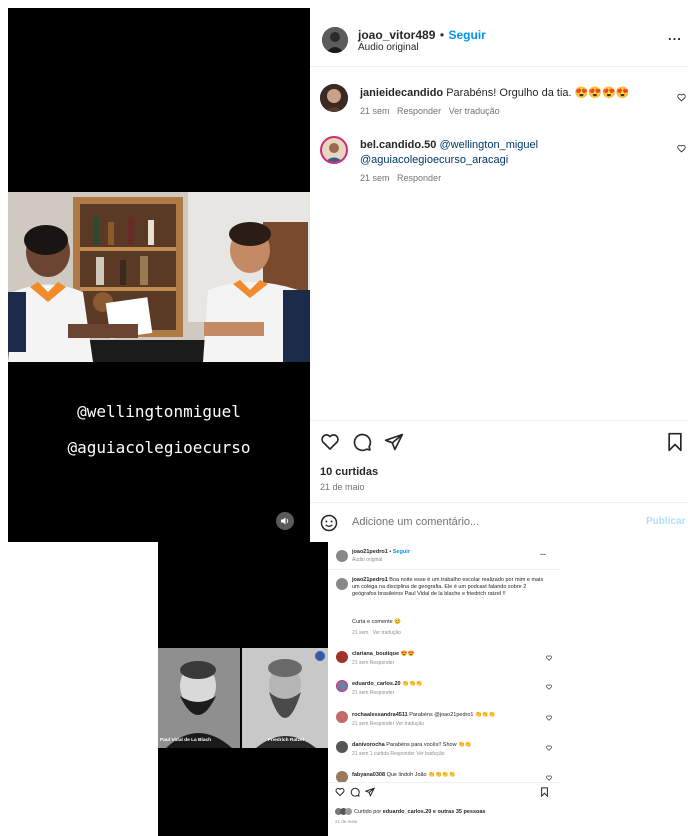 This screenshot has height=836, width=688. I want to click on video-scene-illustration, so click(159, 277).